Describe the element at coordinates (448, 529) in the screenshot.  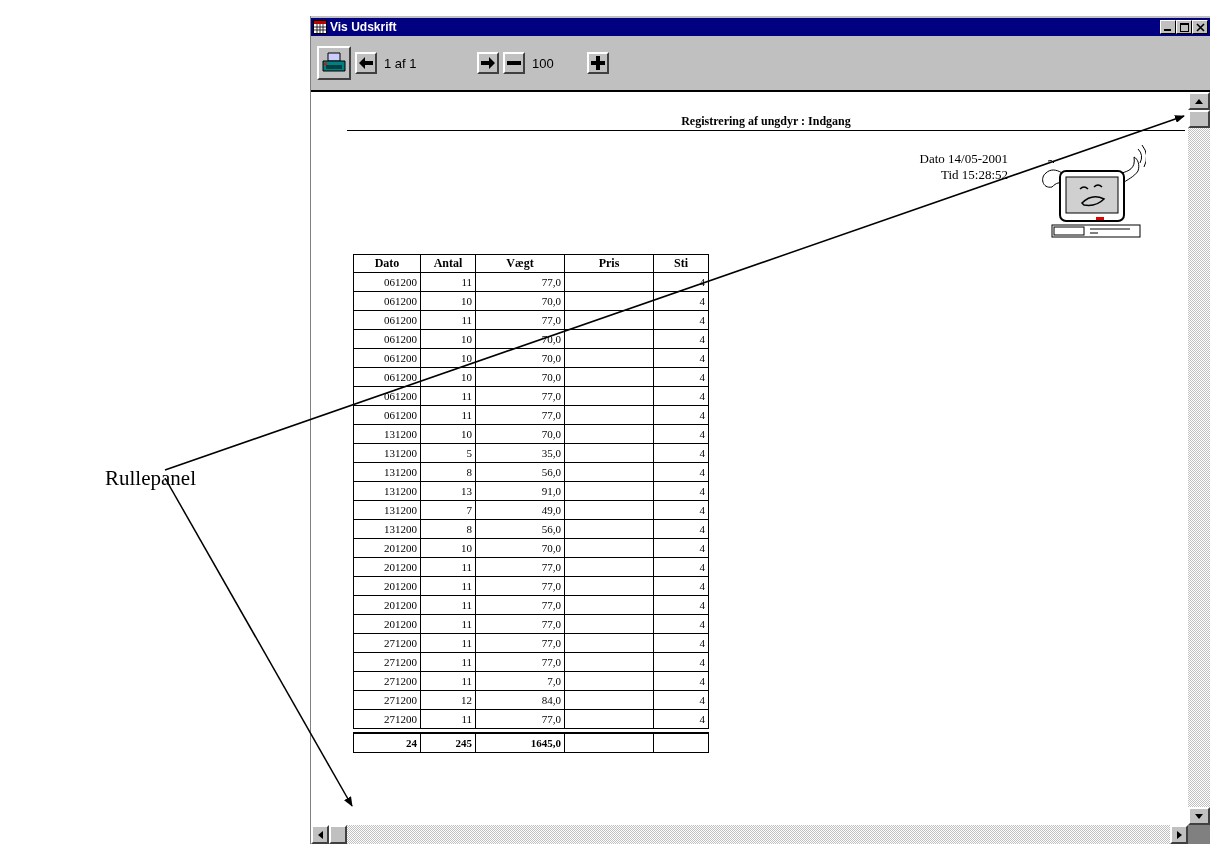
I see `table-cell: 8` at that location.